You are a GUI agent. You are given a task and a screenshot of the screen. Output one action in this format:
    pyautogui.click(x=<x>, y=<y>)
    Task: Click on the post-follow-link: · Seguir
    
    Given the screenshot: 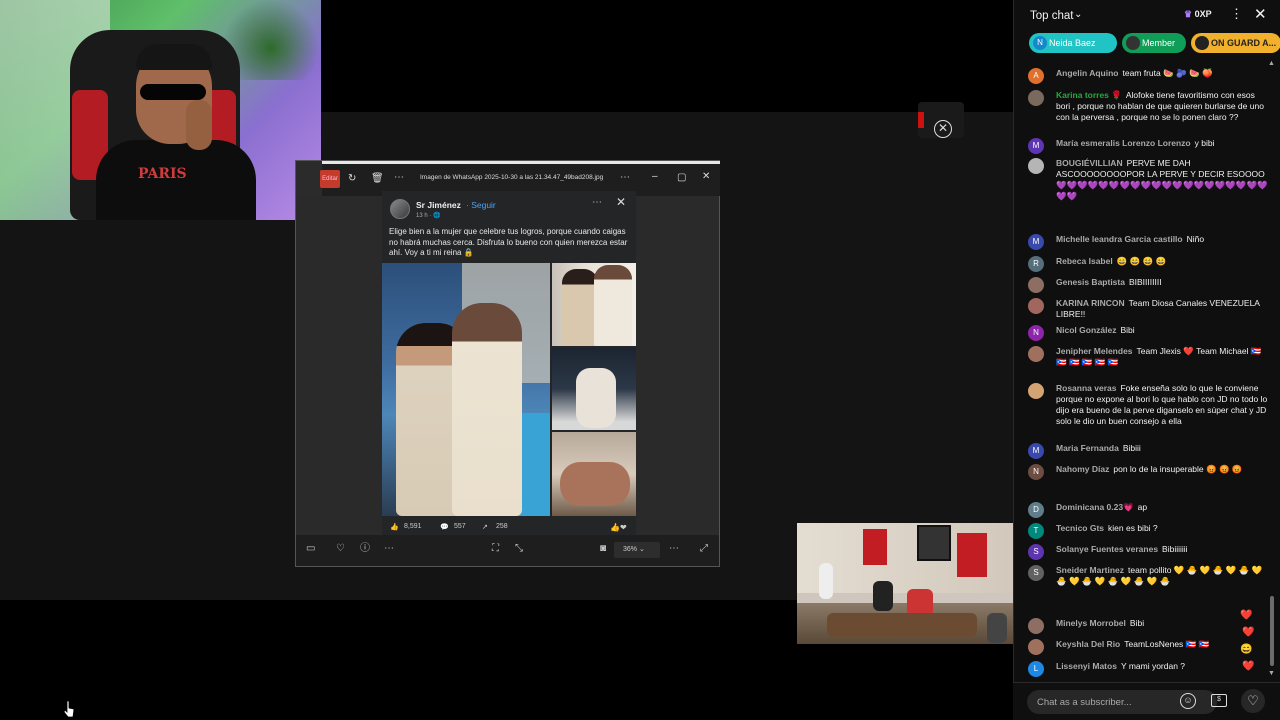 What is the action you would take?
    pyautogui.click(x=481, y=205)
    